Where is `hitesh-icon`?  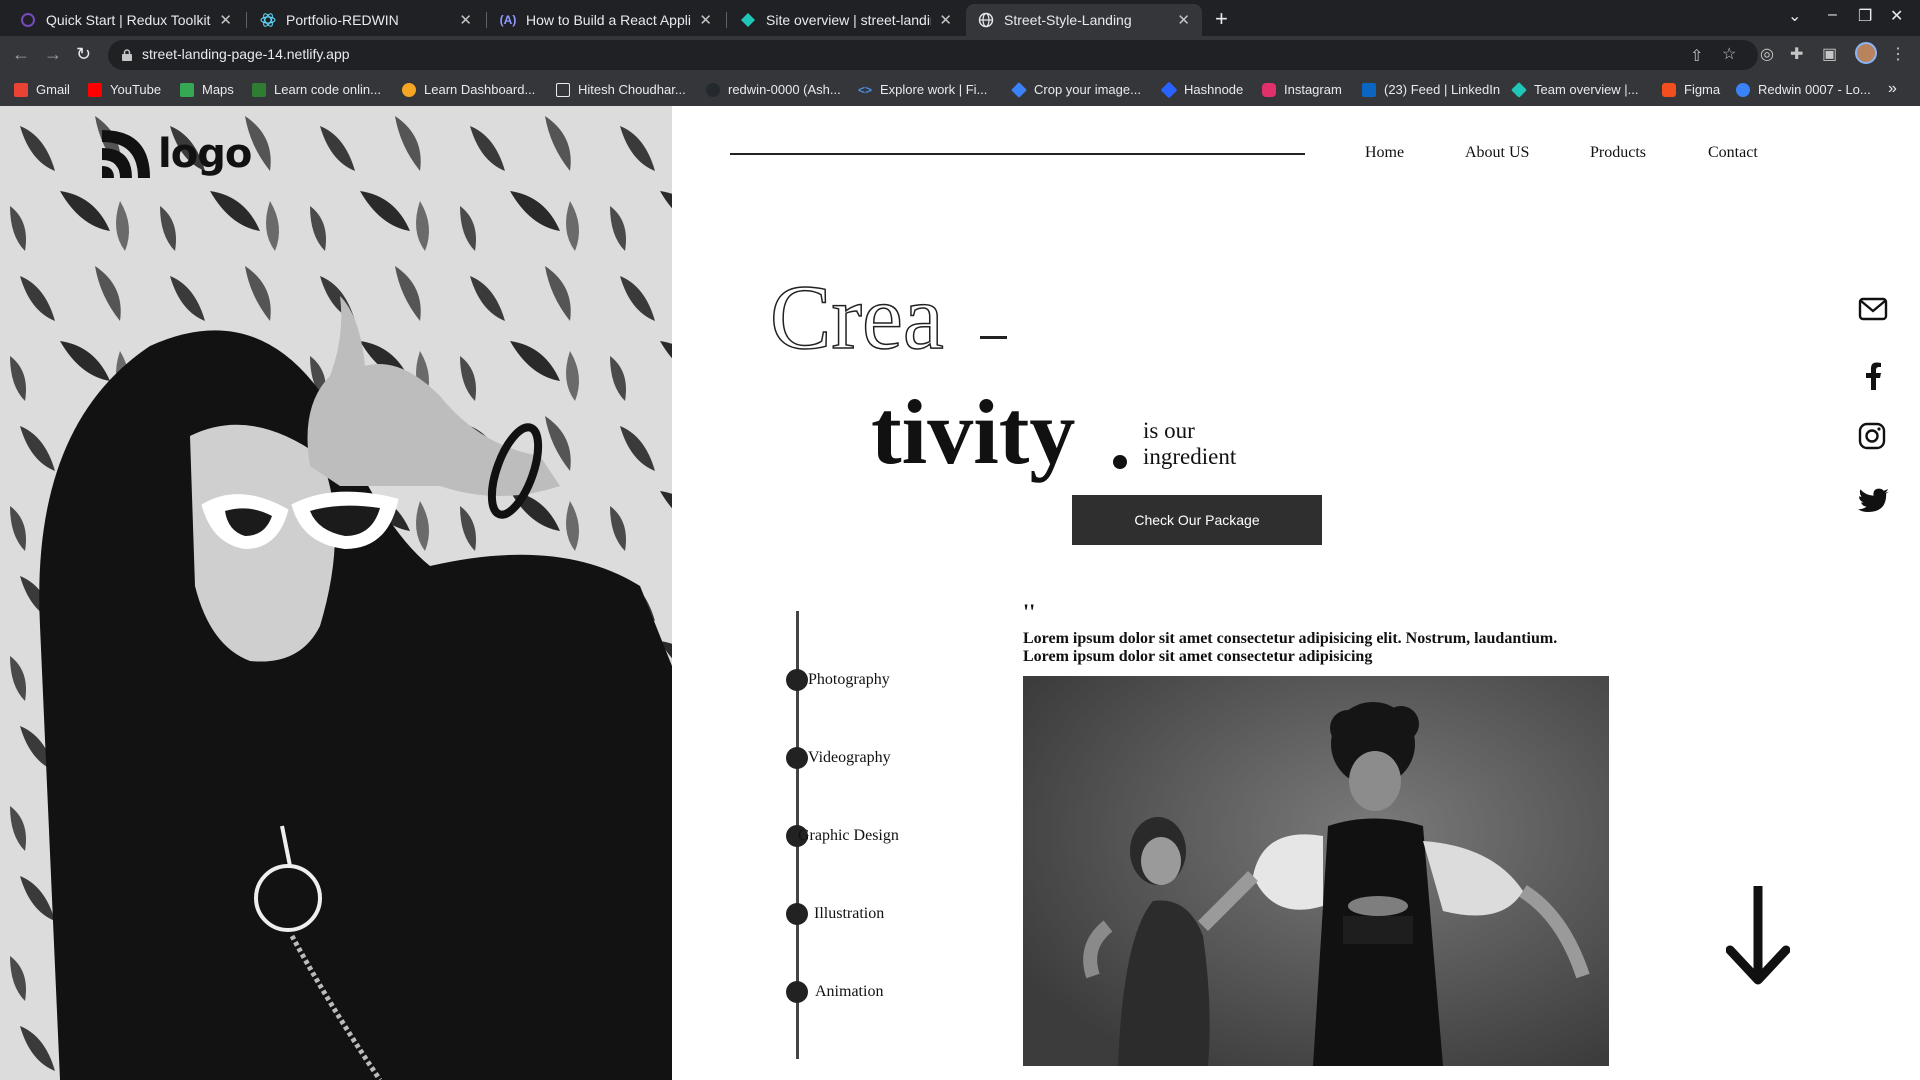
hitesh-icon is located at coordinates (563, 89).